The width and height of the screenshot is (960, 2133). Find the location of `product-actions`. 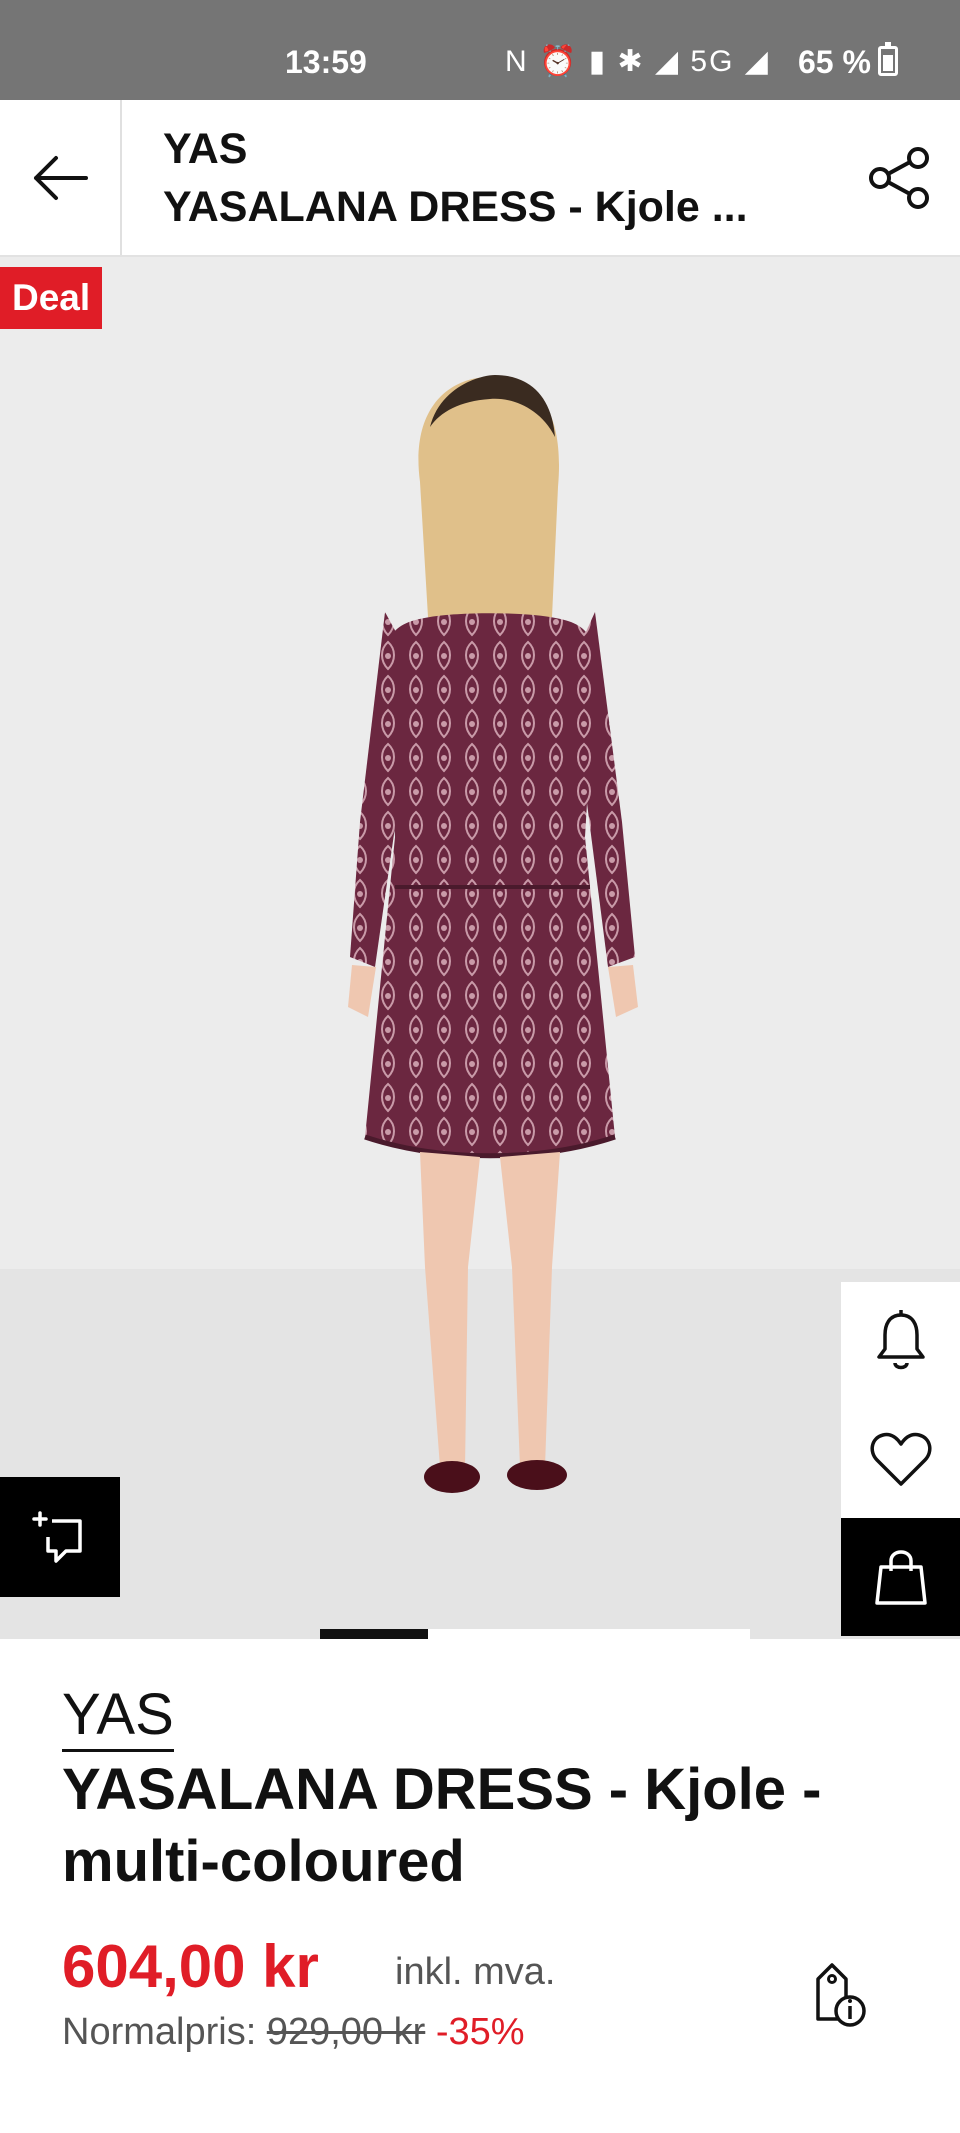

product-actions is located at coordinates (900, 1459).